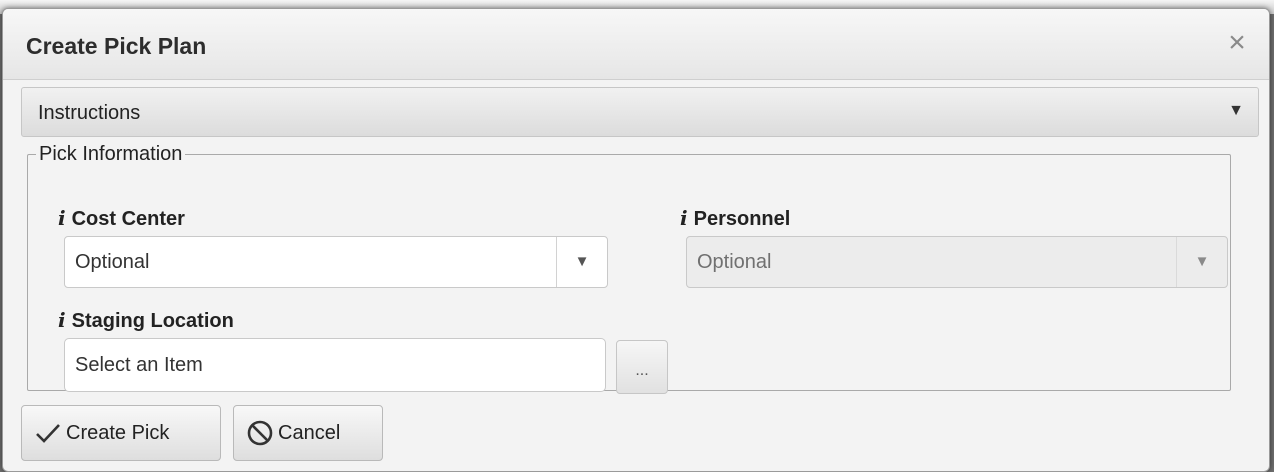 Image resolution: width=1274 pixels, height=472 pixels. What do you see at coordinates (48, 433) in the screenshot?
I see `checkmark-icon` at bounding box center [48, 433].